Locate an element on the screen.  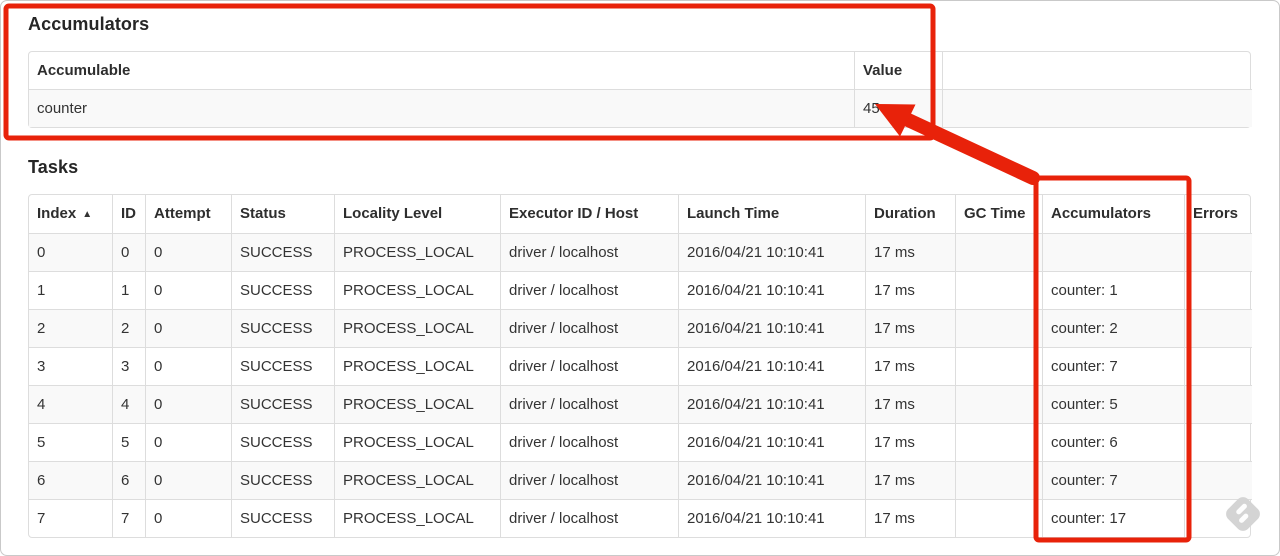
cell-accumulators: counter: 1 is located at coordinates (1113, 290).